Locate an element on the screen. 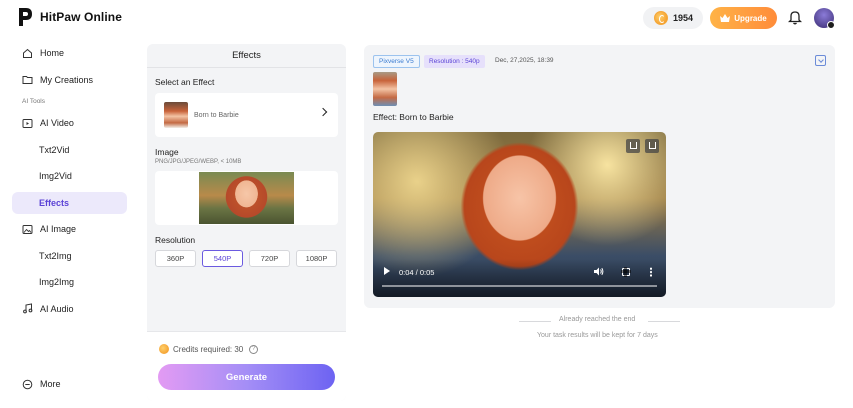  sidebar-item-my-creations: My Creations is located at coordinates (69, 80).